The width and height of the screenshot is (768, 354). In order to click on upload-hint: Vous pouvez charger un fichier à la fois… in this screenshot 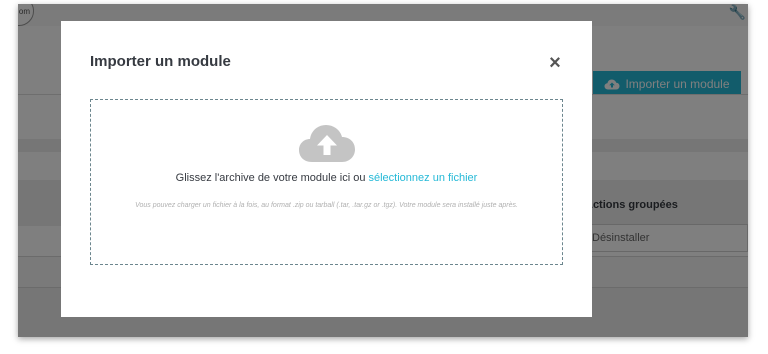, I will do `click(326, 205)`.